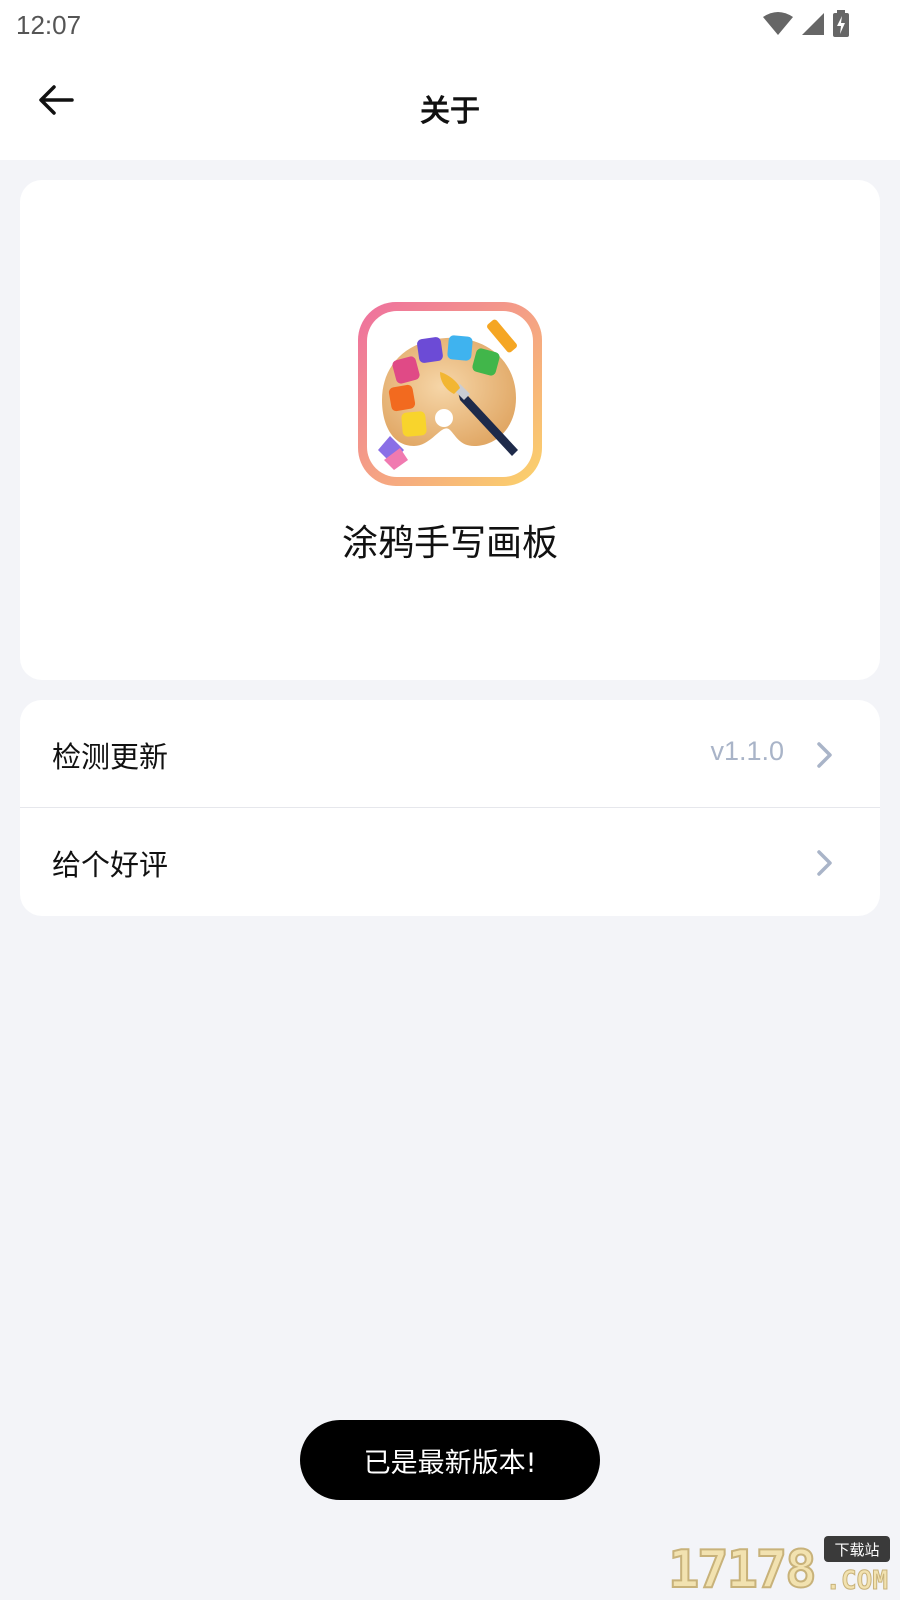 This screenshot has width=900, height=1600. Describe the element at coordinates (450, 111) in the screenshot. I see `page-title: 关于` at that location.